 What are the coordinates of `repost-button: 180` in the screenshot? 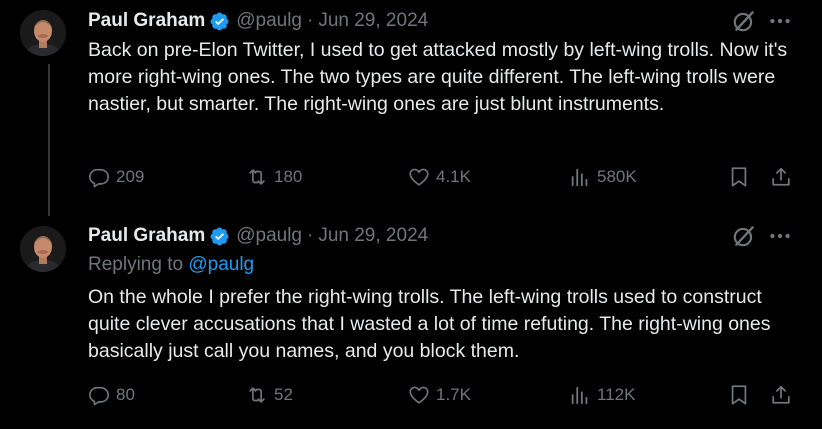 It's located at (274, 177).